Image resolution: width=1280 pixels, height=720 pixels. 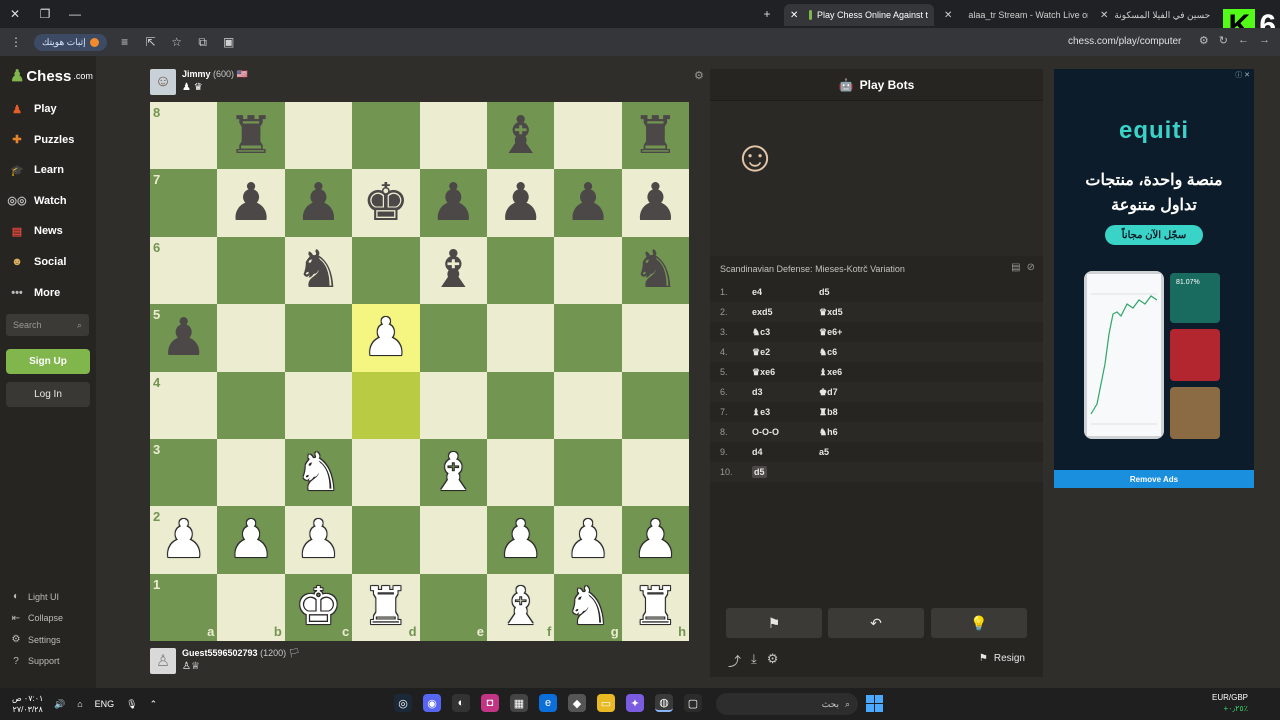 What do you see at coordinates (151, 42) in the screenshot?
I see `share-icon: ⇱` at bounding box center [151, 42].